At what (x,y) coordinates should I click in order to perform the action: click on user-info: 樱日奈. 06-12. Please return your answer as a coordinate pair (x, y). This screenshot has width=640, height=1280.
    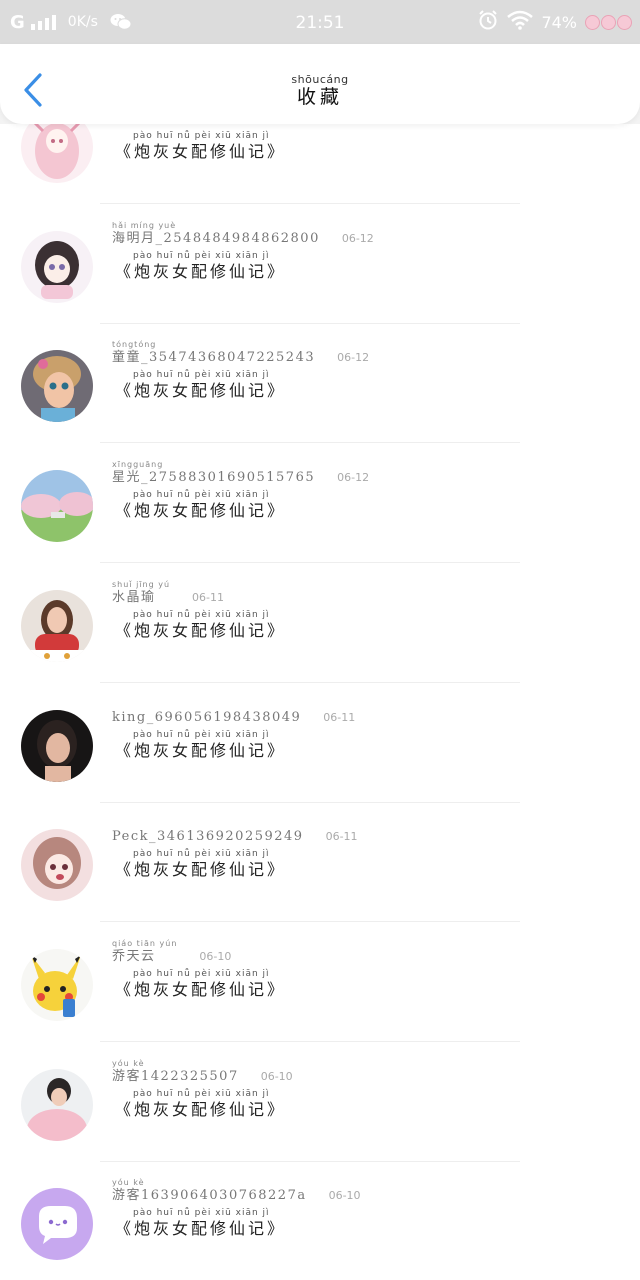
    Looking at the image, I should click on (163, 125).